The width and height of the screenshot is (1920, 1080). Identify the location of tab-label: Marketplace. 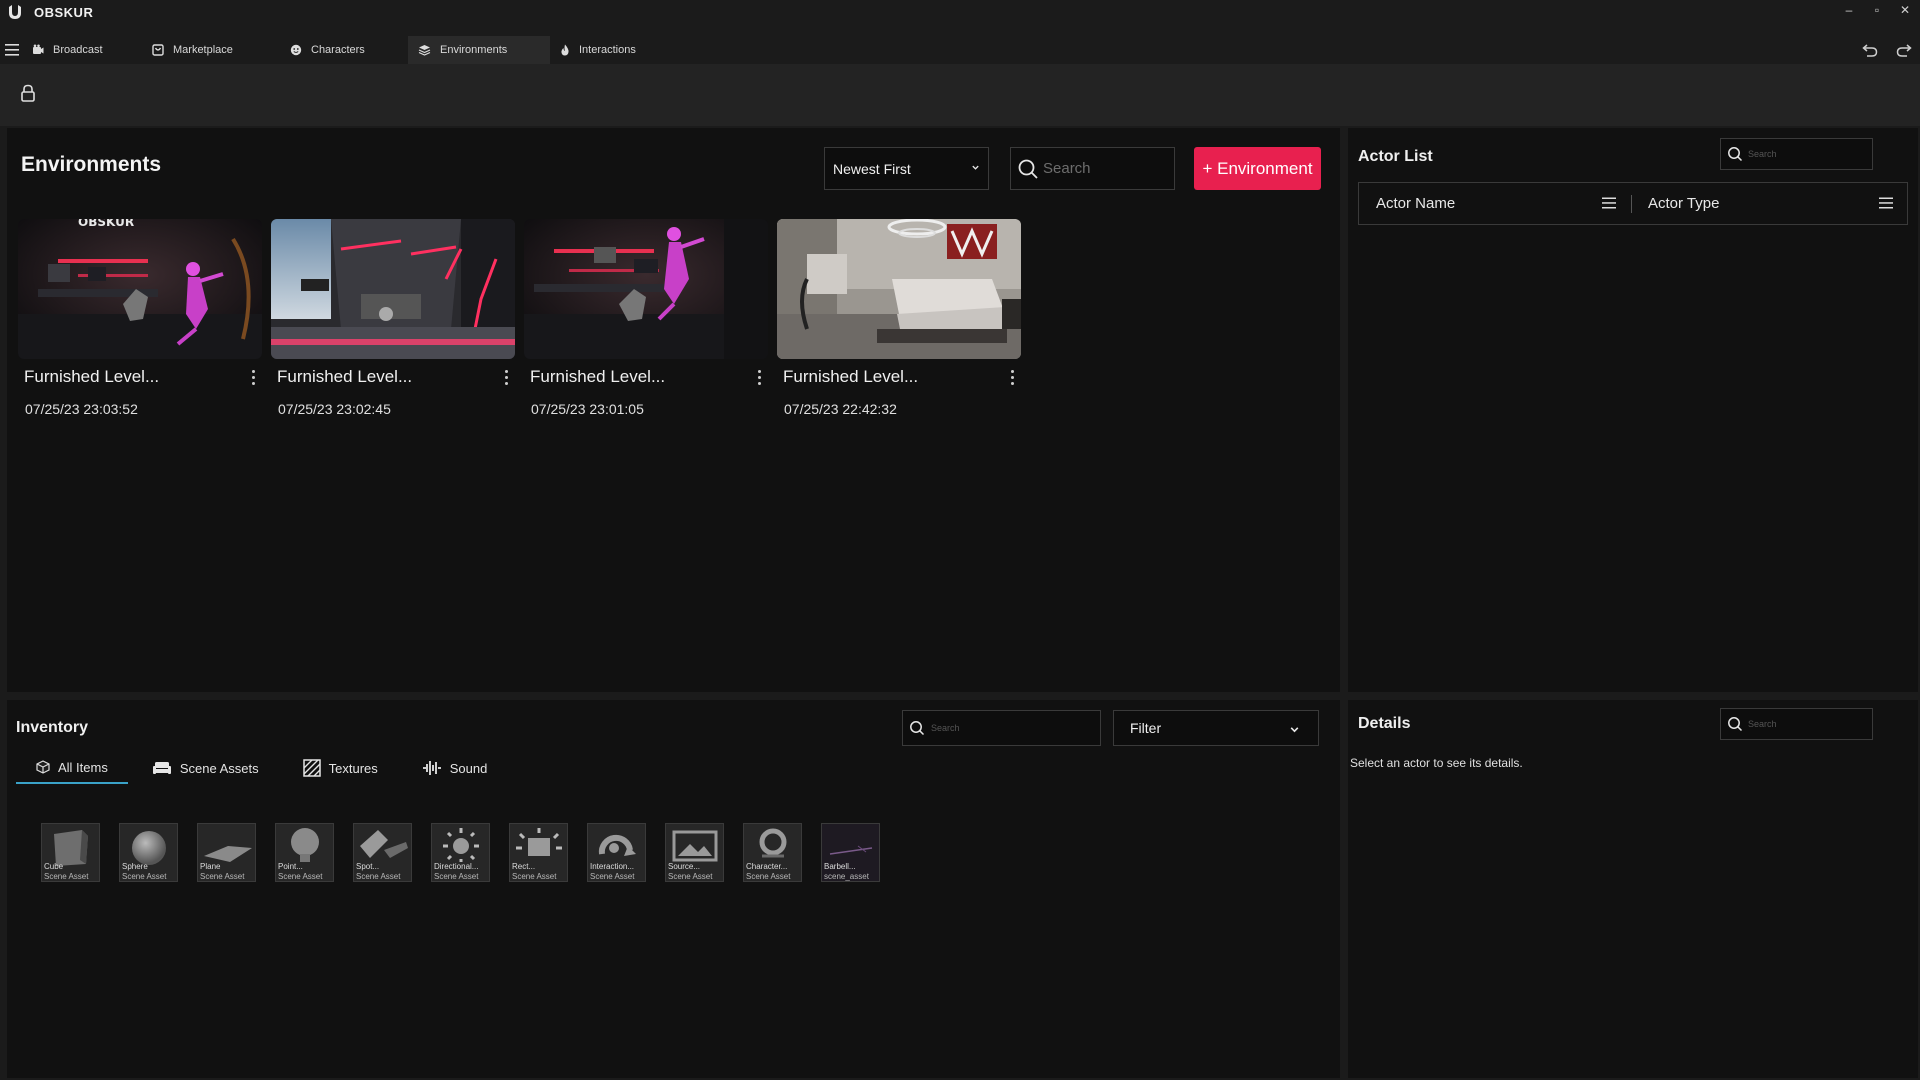
(203, 50).